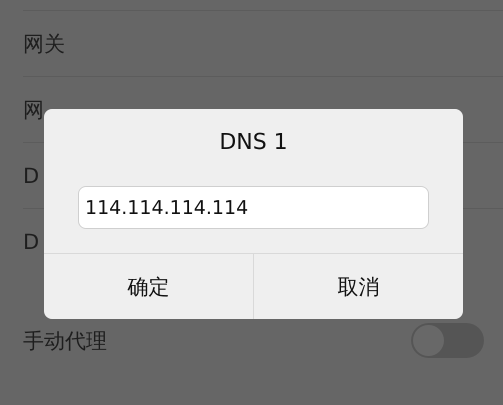  What do you see at coordinates (253, 143) in the screenshot?
I see `dialog-title: DNS 1` at bounding box center [253, 143].